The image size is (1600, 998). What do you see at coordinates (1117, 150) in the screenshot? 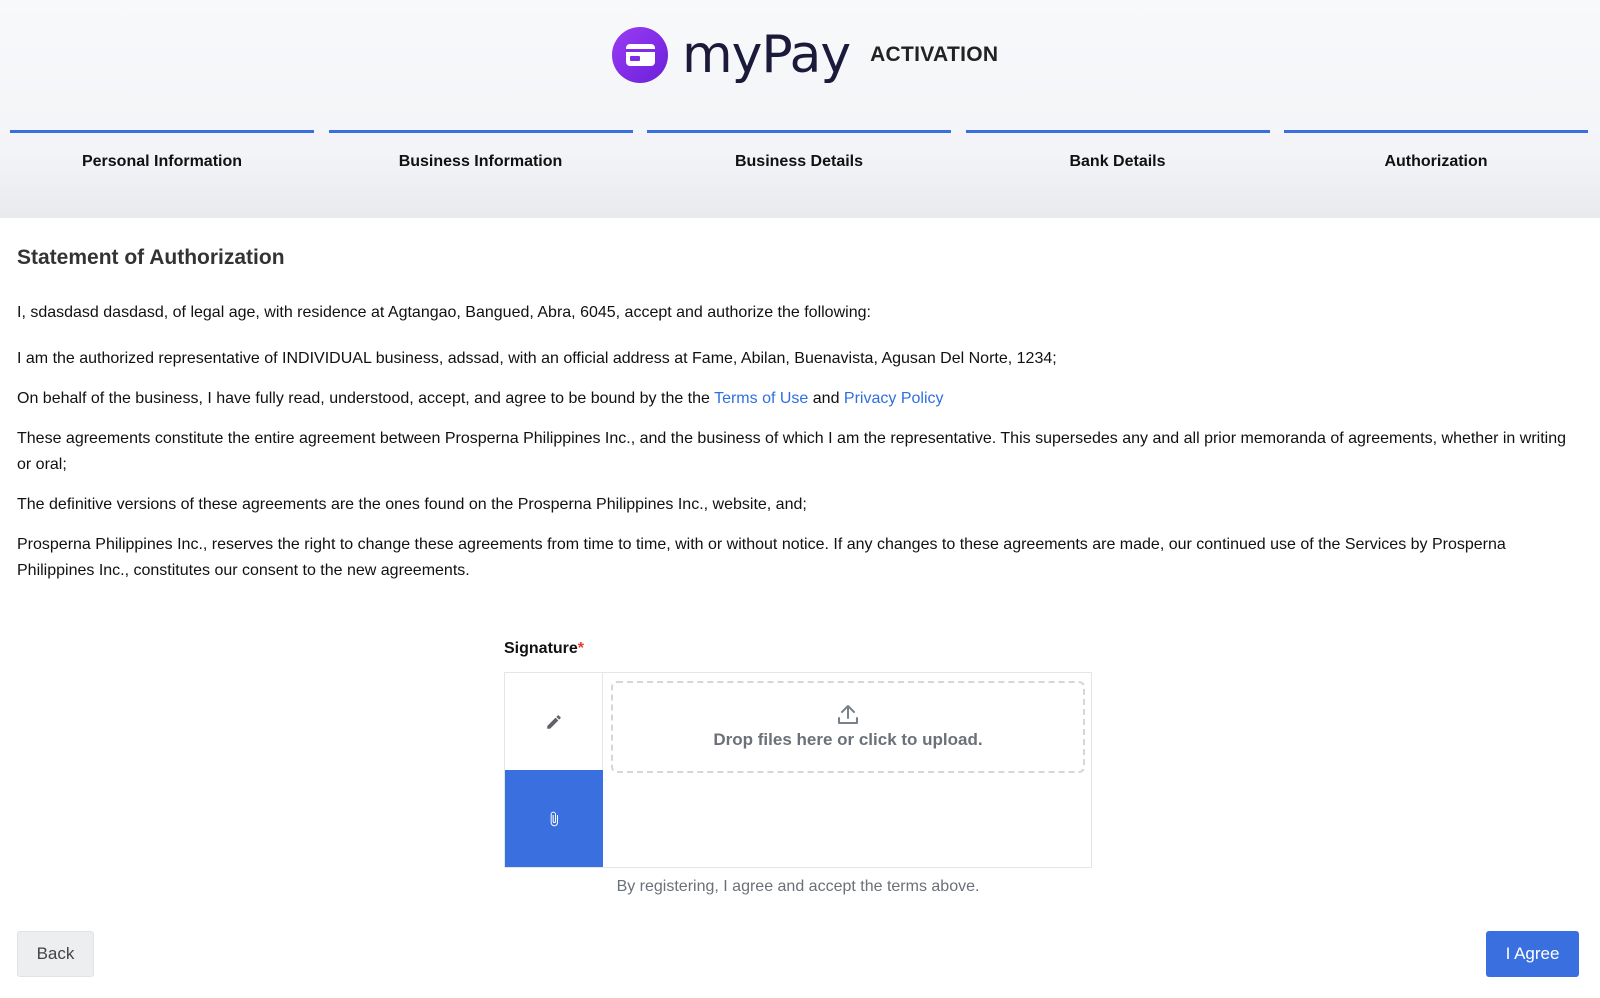
I see `step-bank-details: Bank Details` at bounding box center [1117, 150].